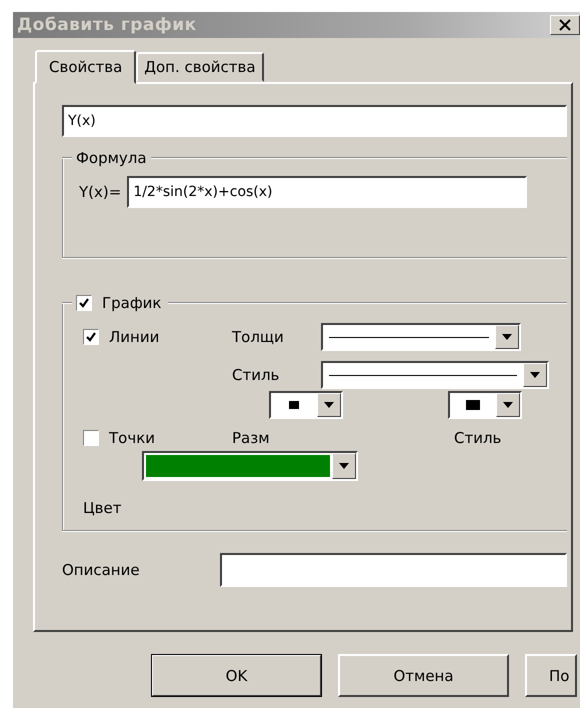 This screenshot has height=708, width=580. What do you see at coordinates (258, 337) in the screenshot?
I see `thickness-label: Толщи` at bounding box center [258, 337].